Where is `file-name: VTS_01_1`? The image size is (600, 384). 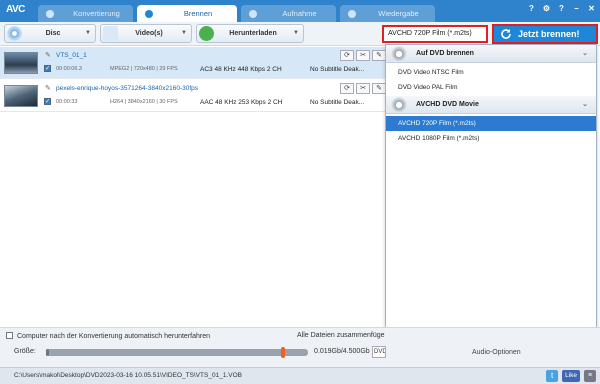
file-name: VTS_01_1 is located at coordinates (71, 55).